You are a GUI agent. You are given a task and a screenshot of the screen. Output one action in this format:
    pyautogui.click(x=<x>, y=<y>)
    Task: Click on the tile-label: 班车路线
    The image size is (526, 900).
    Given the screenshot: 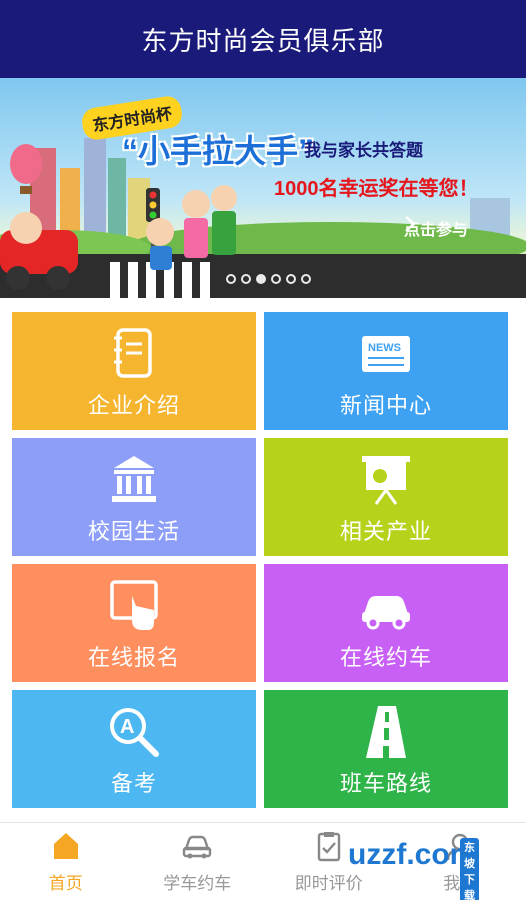 What is the action you would take?
    pyautogui.click(x=385, y=783)
    